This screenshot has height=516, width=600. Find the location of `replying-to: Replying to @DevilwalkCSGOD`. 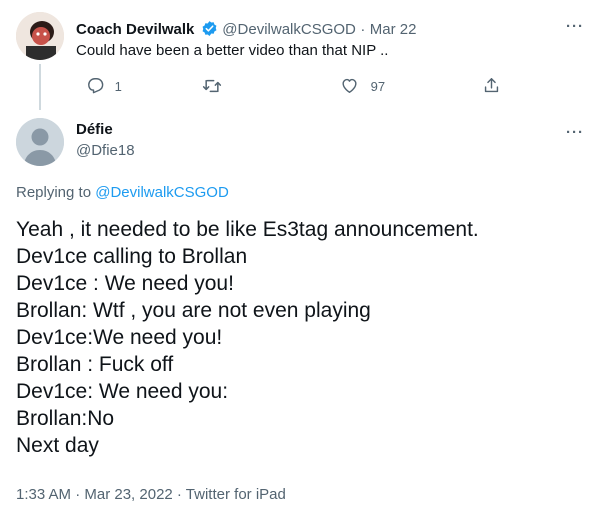

replying-to: Replying to @DevilwalkCSGOD is located at coordinates (122, 192).